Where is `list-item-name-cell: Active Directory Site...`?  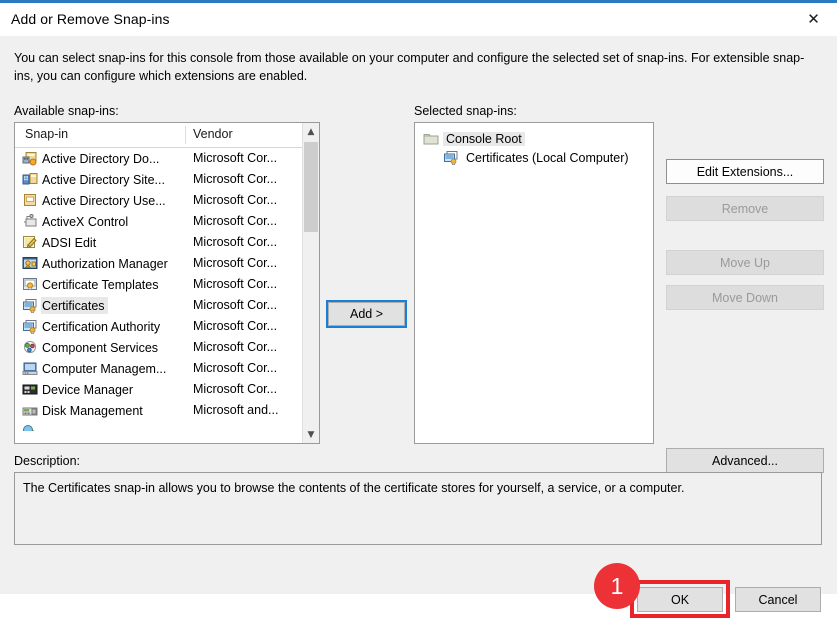 list-item-name-cell: Active Directory Site... is located at coordinates (104, 179).